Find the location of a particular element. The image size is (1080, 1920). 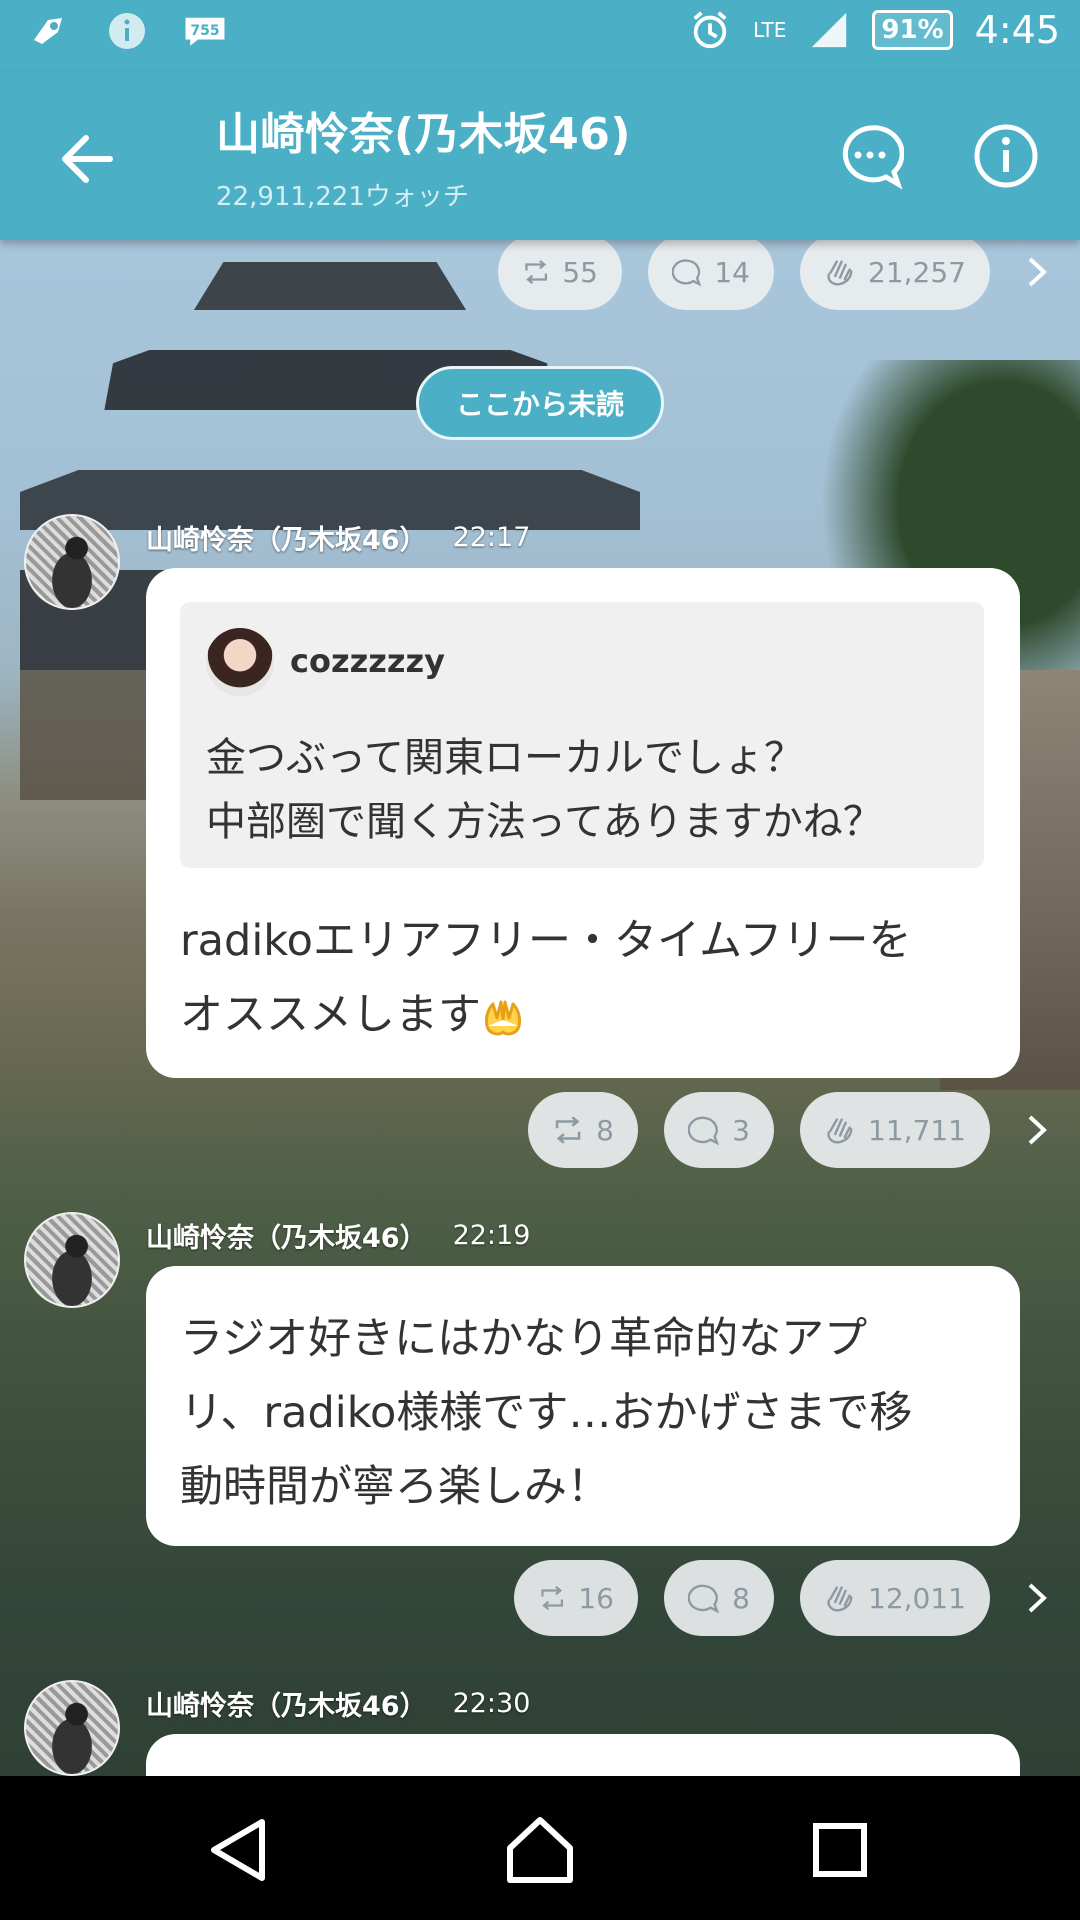

page-title: 山崎怜奈(乃木坂46) is located at coordinates (423, 134).